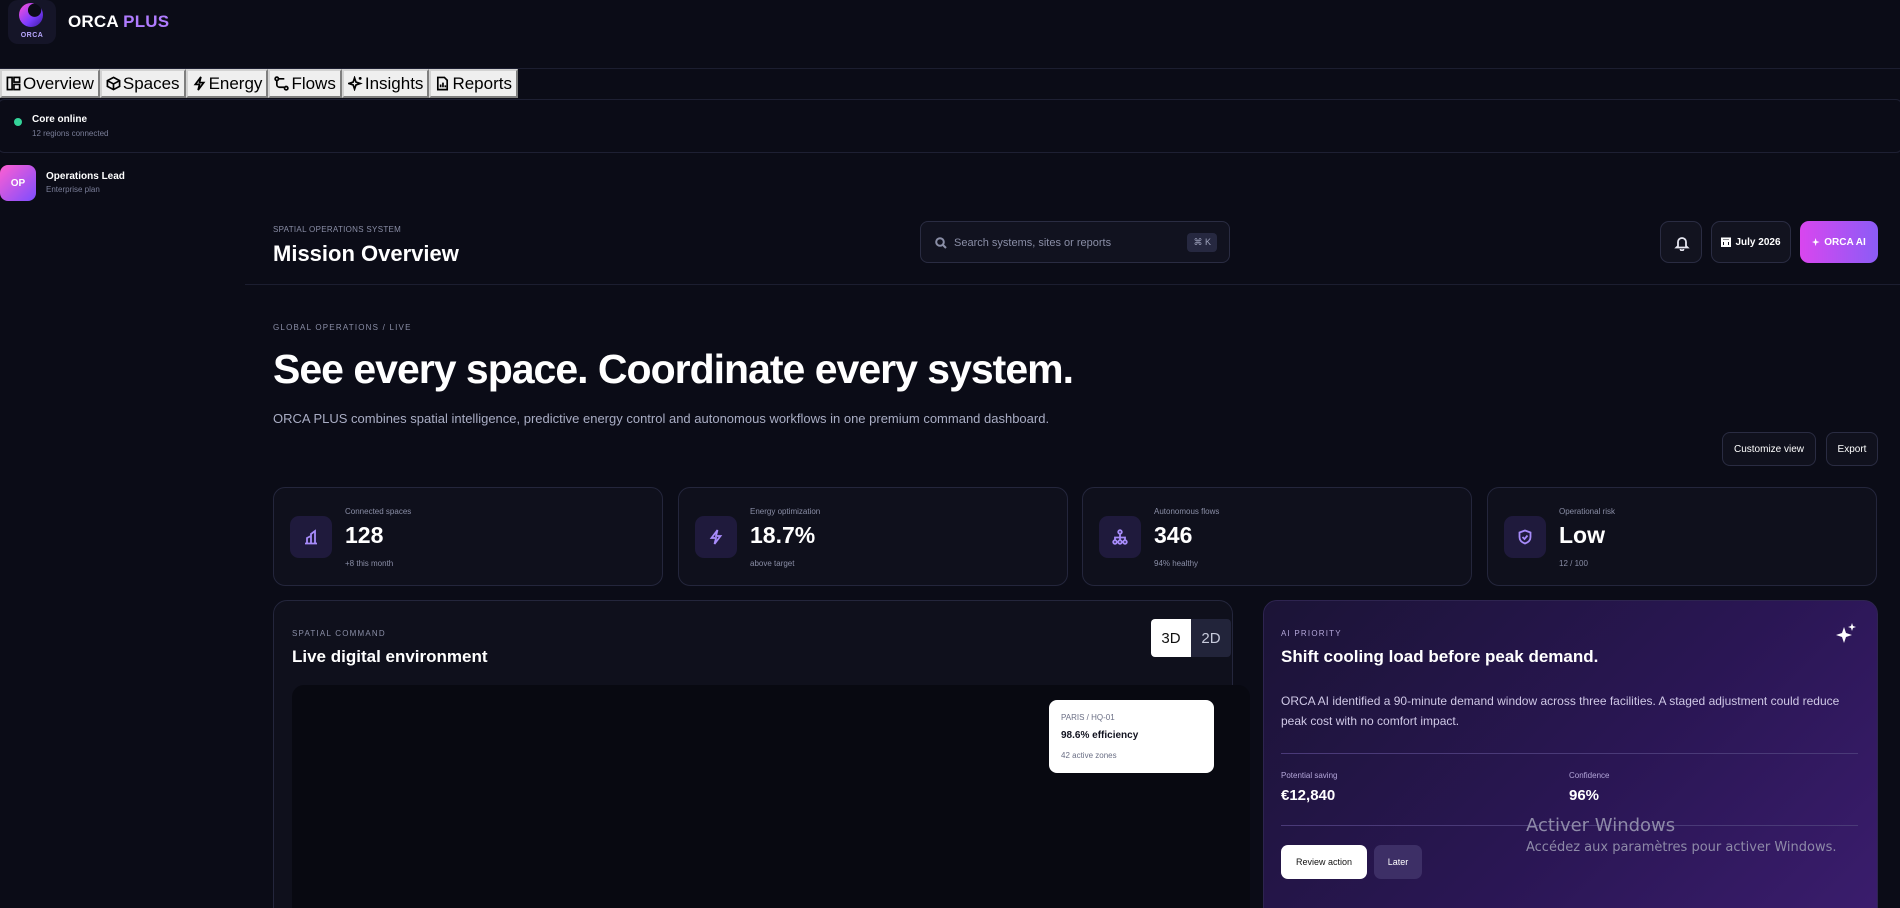  What do you see at coordinates (337, 229) in the screenshot?
I see `header-eyebrow: SPATIAL OPERATIONS SYSTEM` at bounding box center [337, 229].